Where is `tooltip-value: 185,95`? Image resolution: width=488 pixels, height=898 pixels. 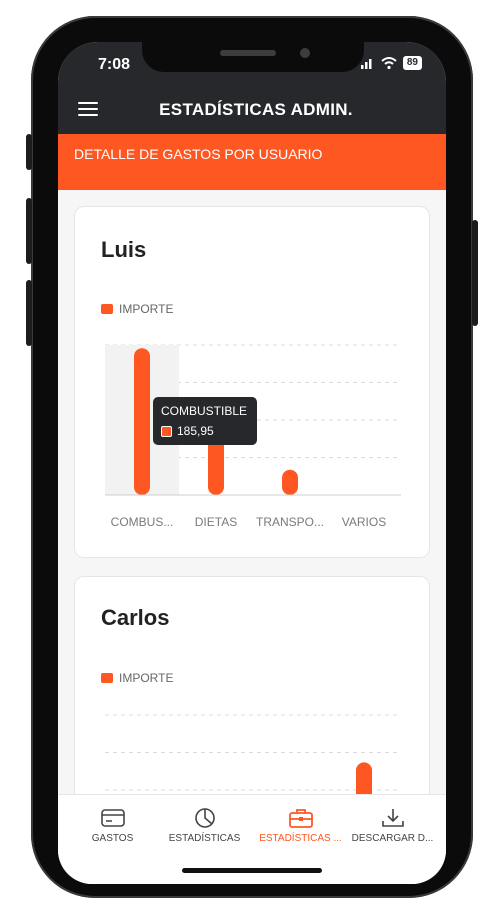 tooltip-value: 185,95 is located at coordinates (195, 431).